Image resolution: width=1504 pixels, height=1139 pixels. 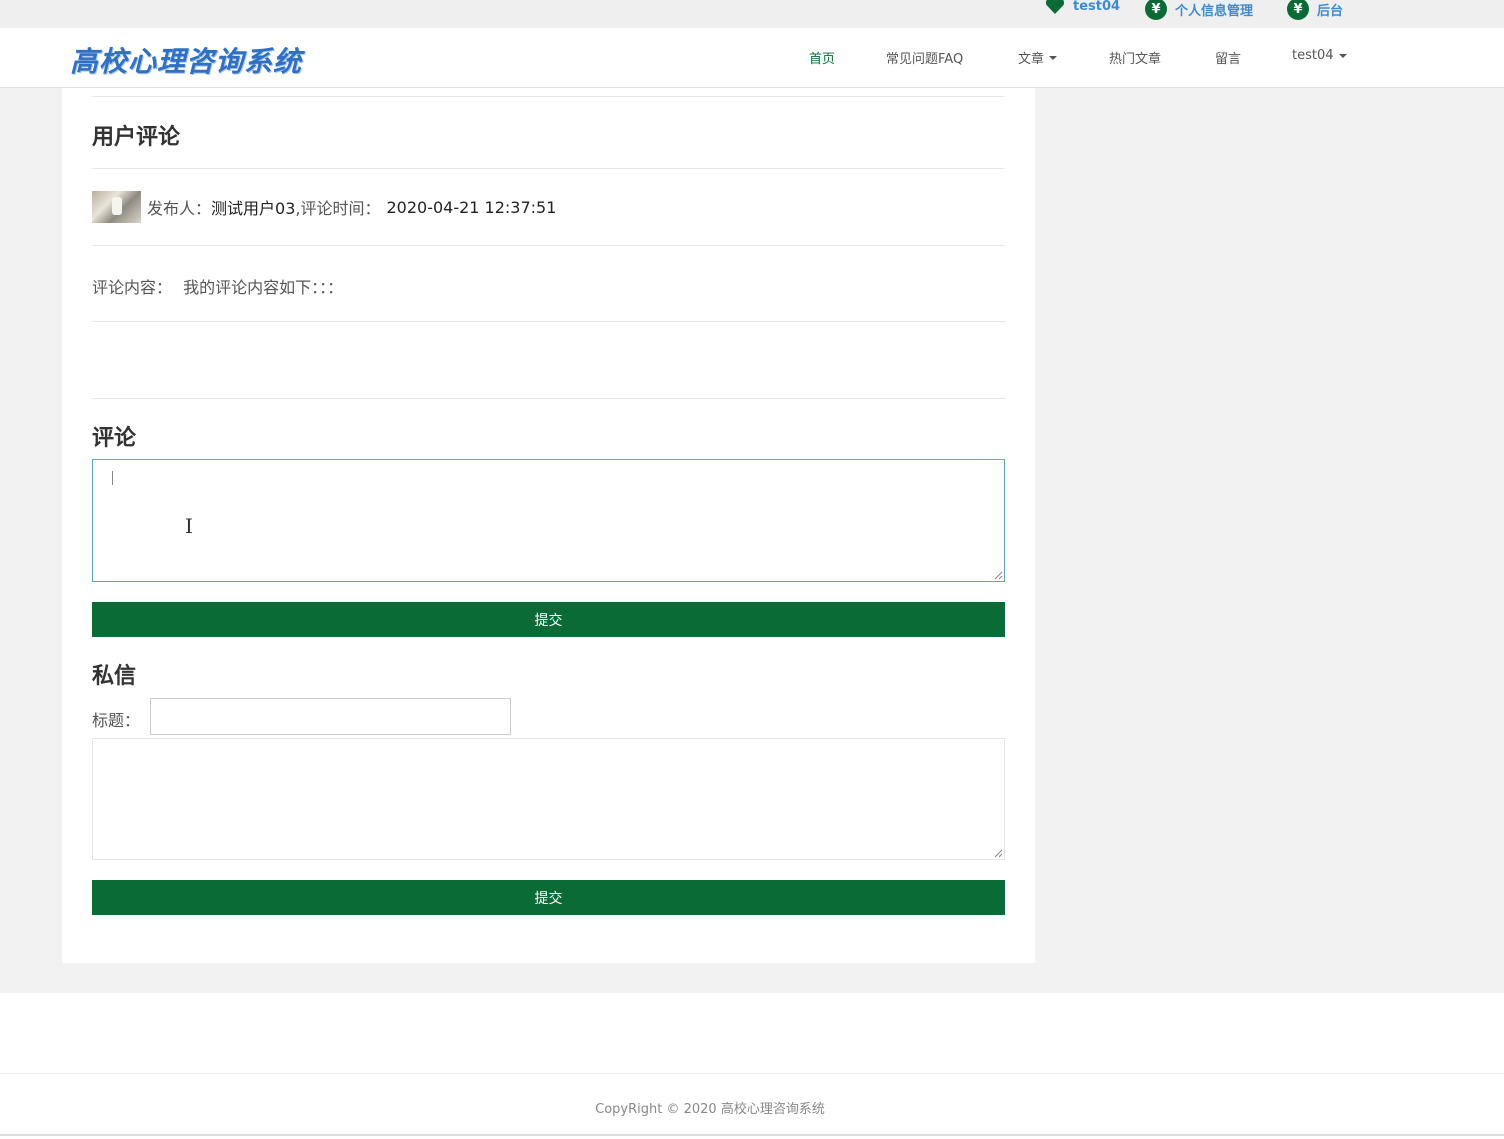 I want to click on site-logo: 高校心理咨询系统, so click(x=186, y=60).